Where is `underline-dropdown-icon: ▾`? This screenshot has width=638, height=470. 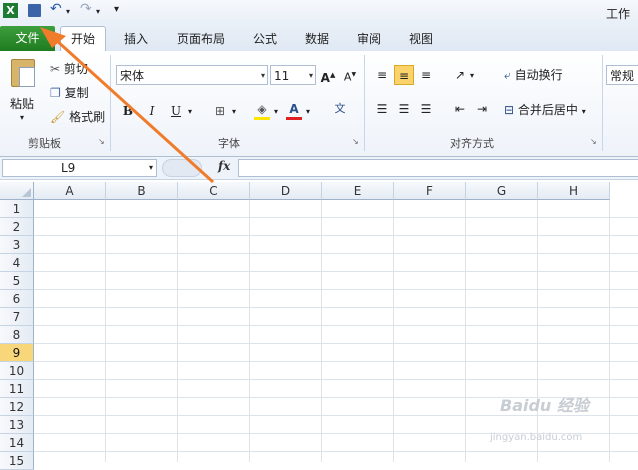
underline-dropdown-icon: ▾ is located at coordinates (190, 111).